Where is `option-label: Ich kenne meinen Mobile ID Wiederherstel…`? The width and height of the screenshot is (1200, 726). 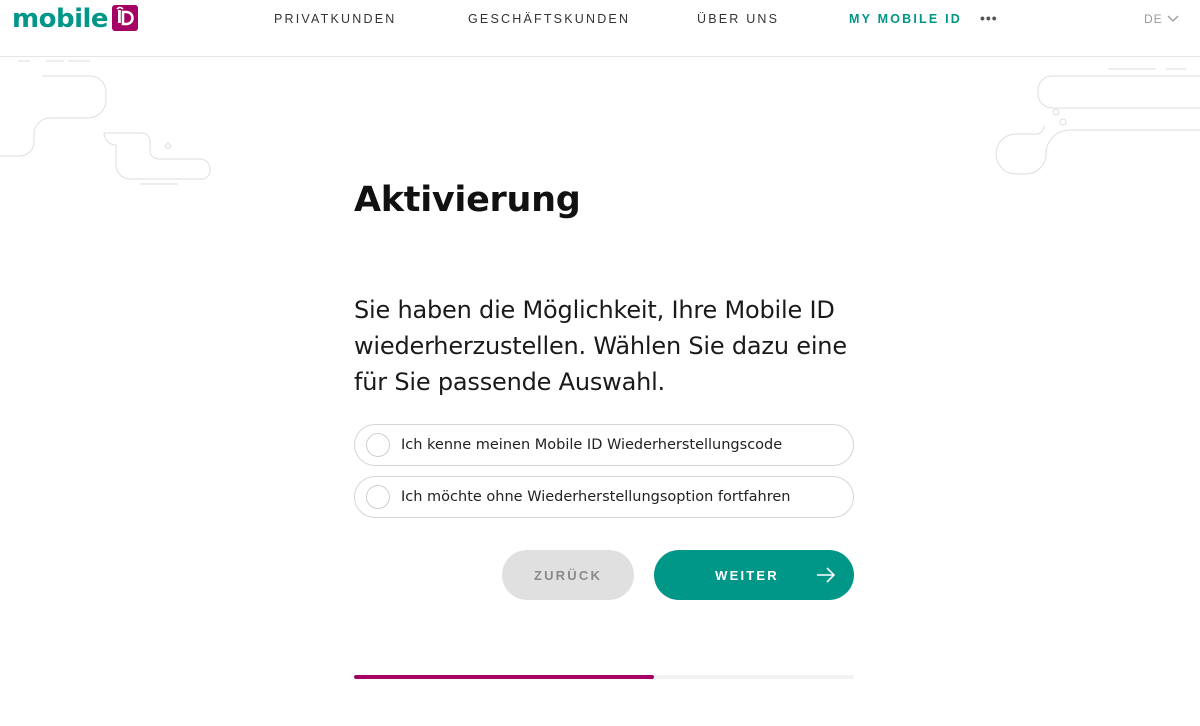 option-label: Ich kenne meinen Mobile ID Wiederherstel… is located at coordinates (592, 445).